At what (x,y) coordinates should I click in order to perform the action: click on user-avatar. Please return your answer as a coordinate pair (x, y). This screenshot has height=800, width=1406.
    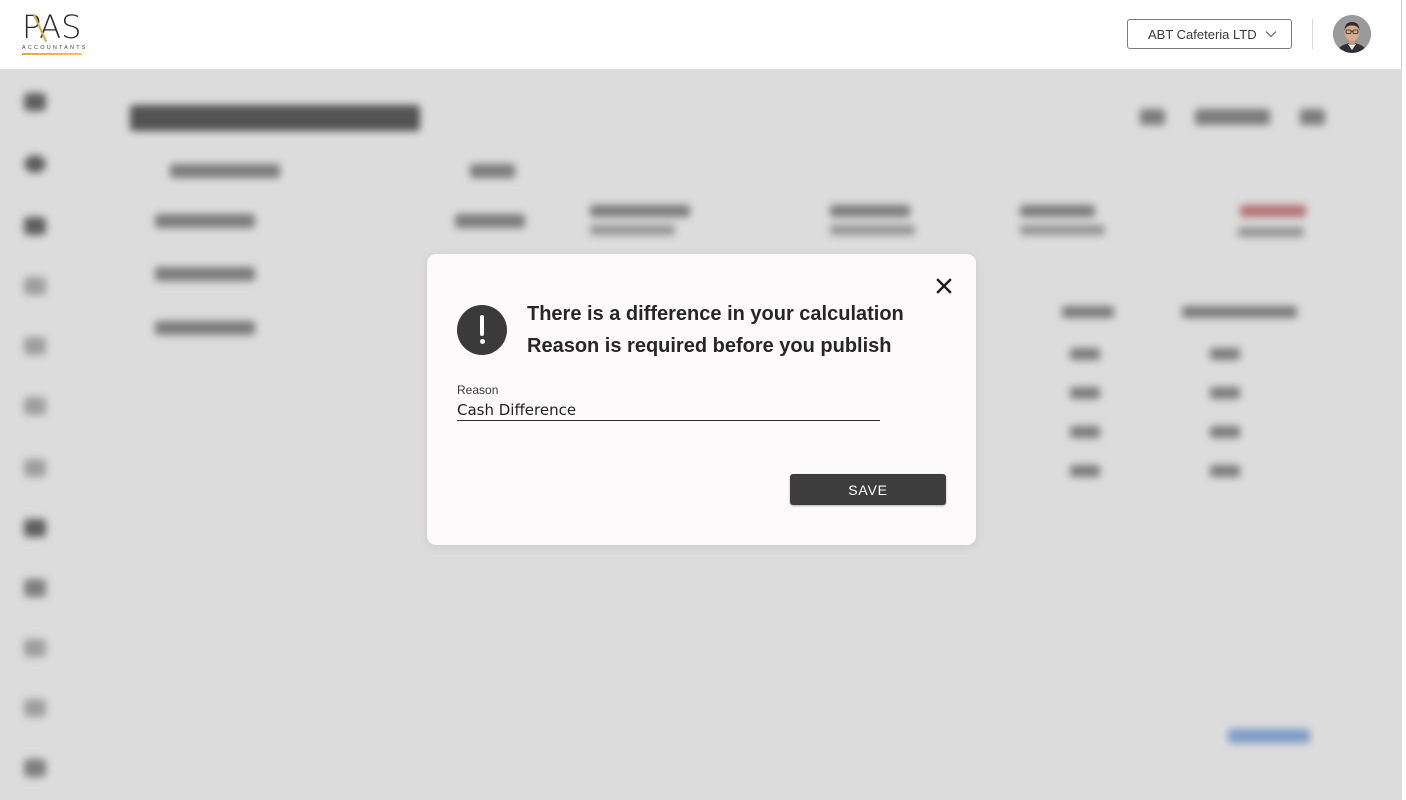
    Looking at the image, I should click on (1352, 34).